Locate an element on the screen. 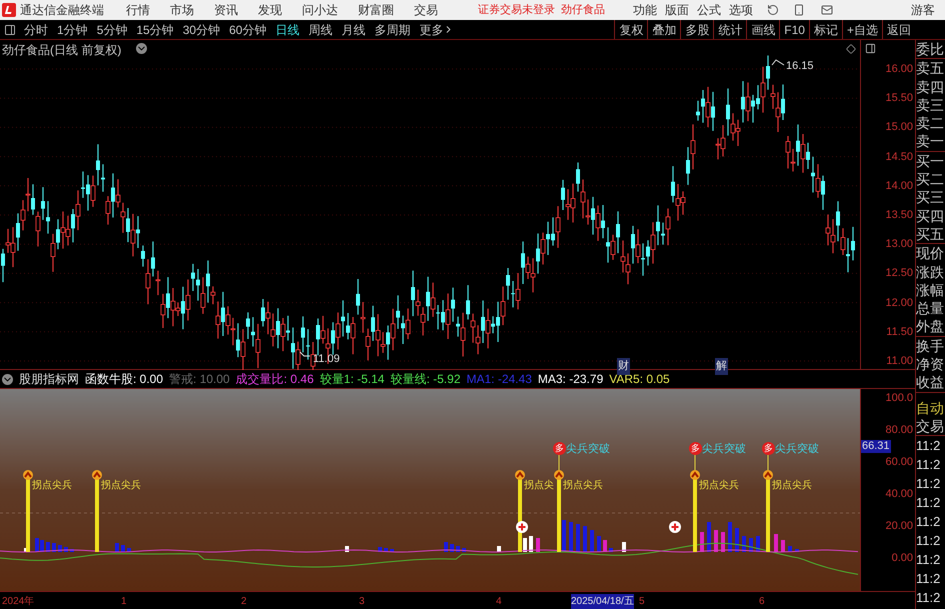  time-label: 2024年 is located at coordinates (18, 602).